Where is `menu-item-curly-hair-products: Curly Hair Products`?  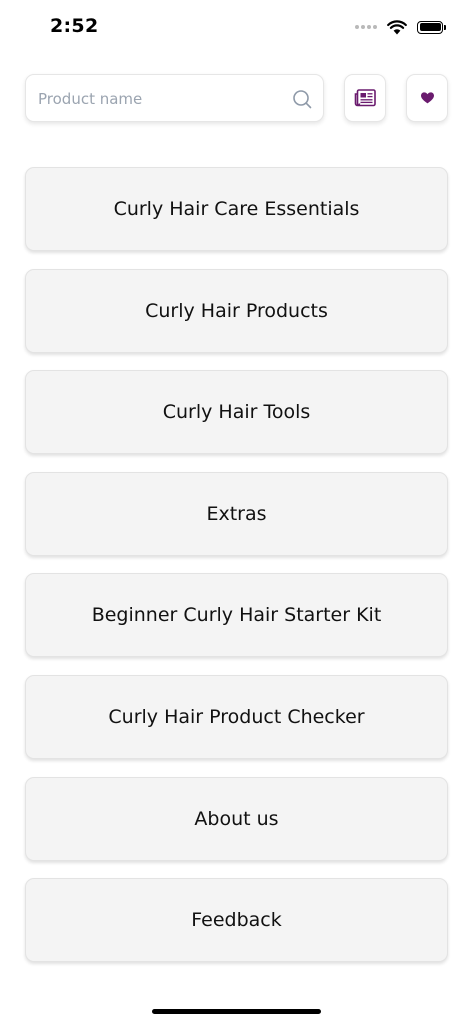
menu-item-curly-hair-products: Curly Hair Products is located at coordinates (236, 310).